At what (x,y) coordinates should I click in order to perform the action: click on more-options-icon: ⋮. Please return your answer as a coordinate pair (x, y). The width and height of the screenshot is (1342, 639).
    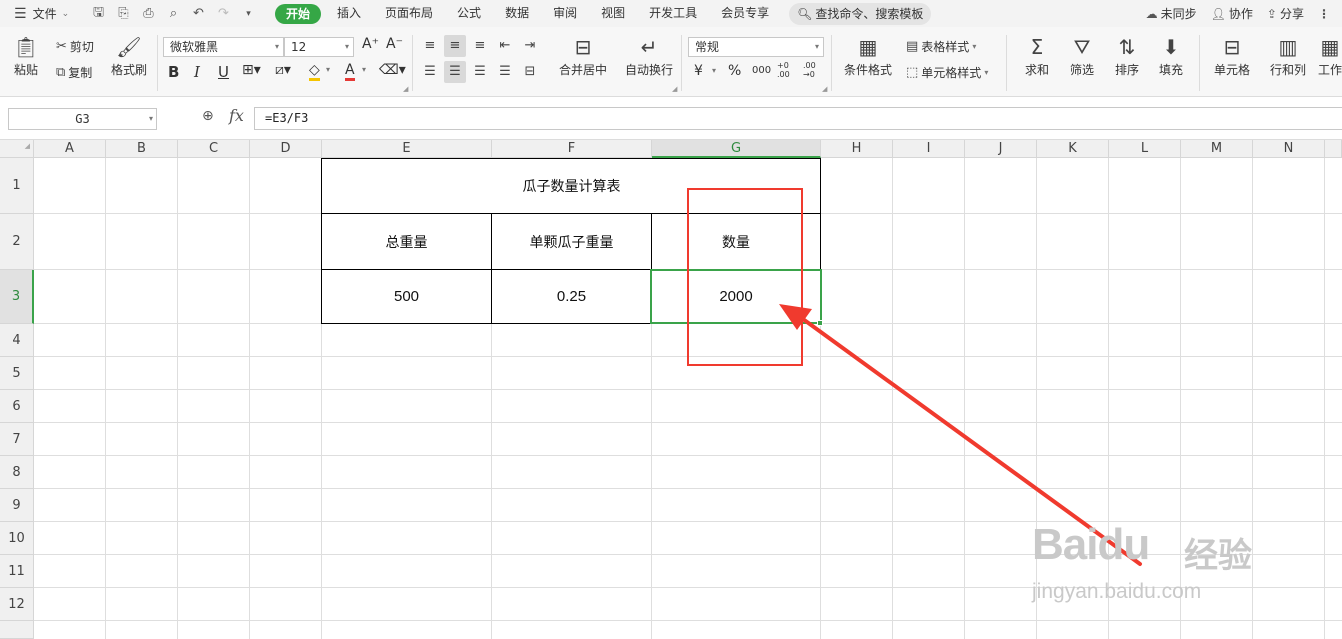
    Looking at the image, I should click on (1324, 14).